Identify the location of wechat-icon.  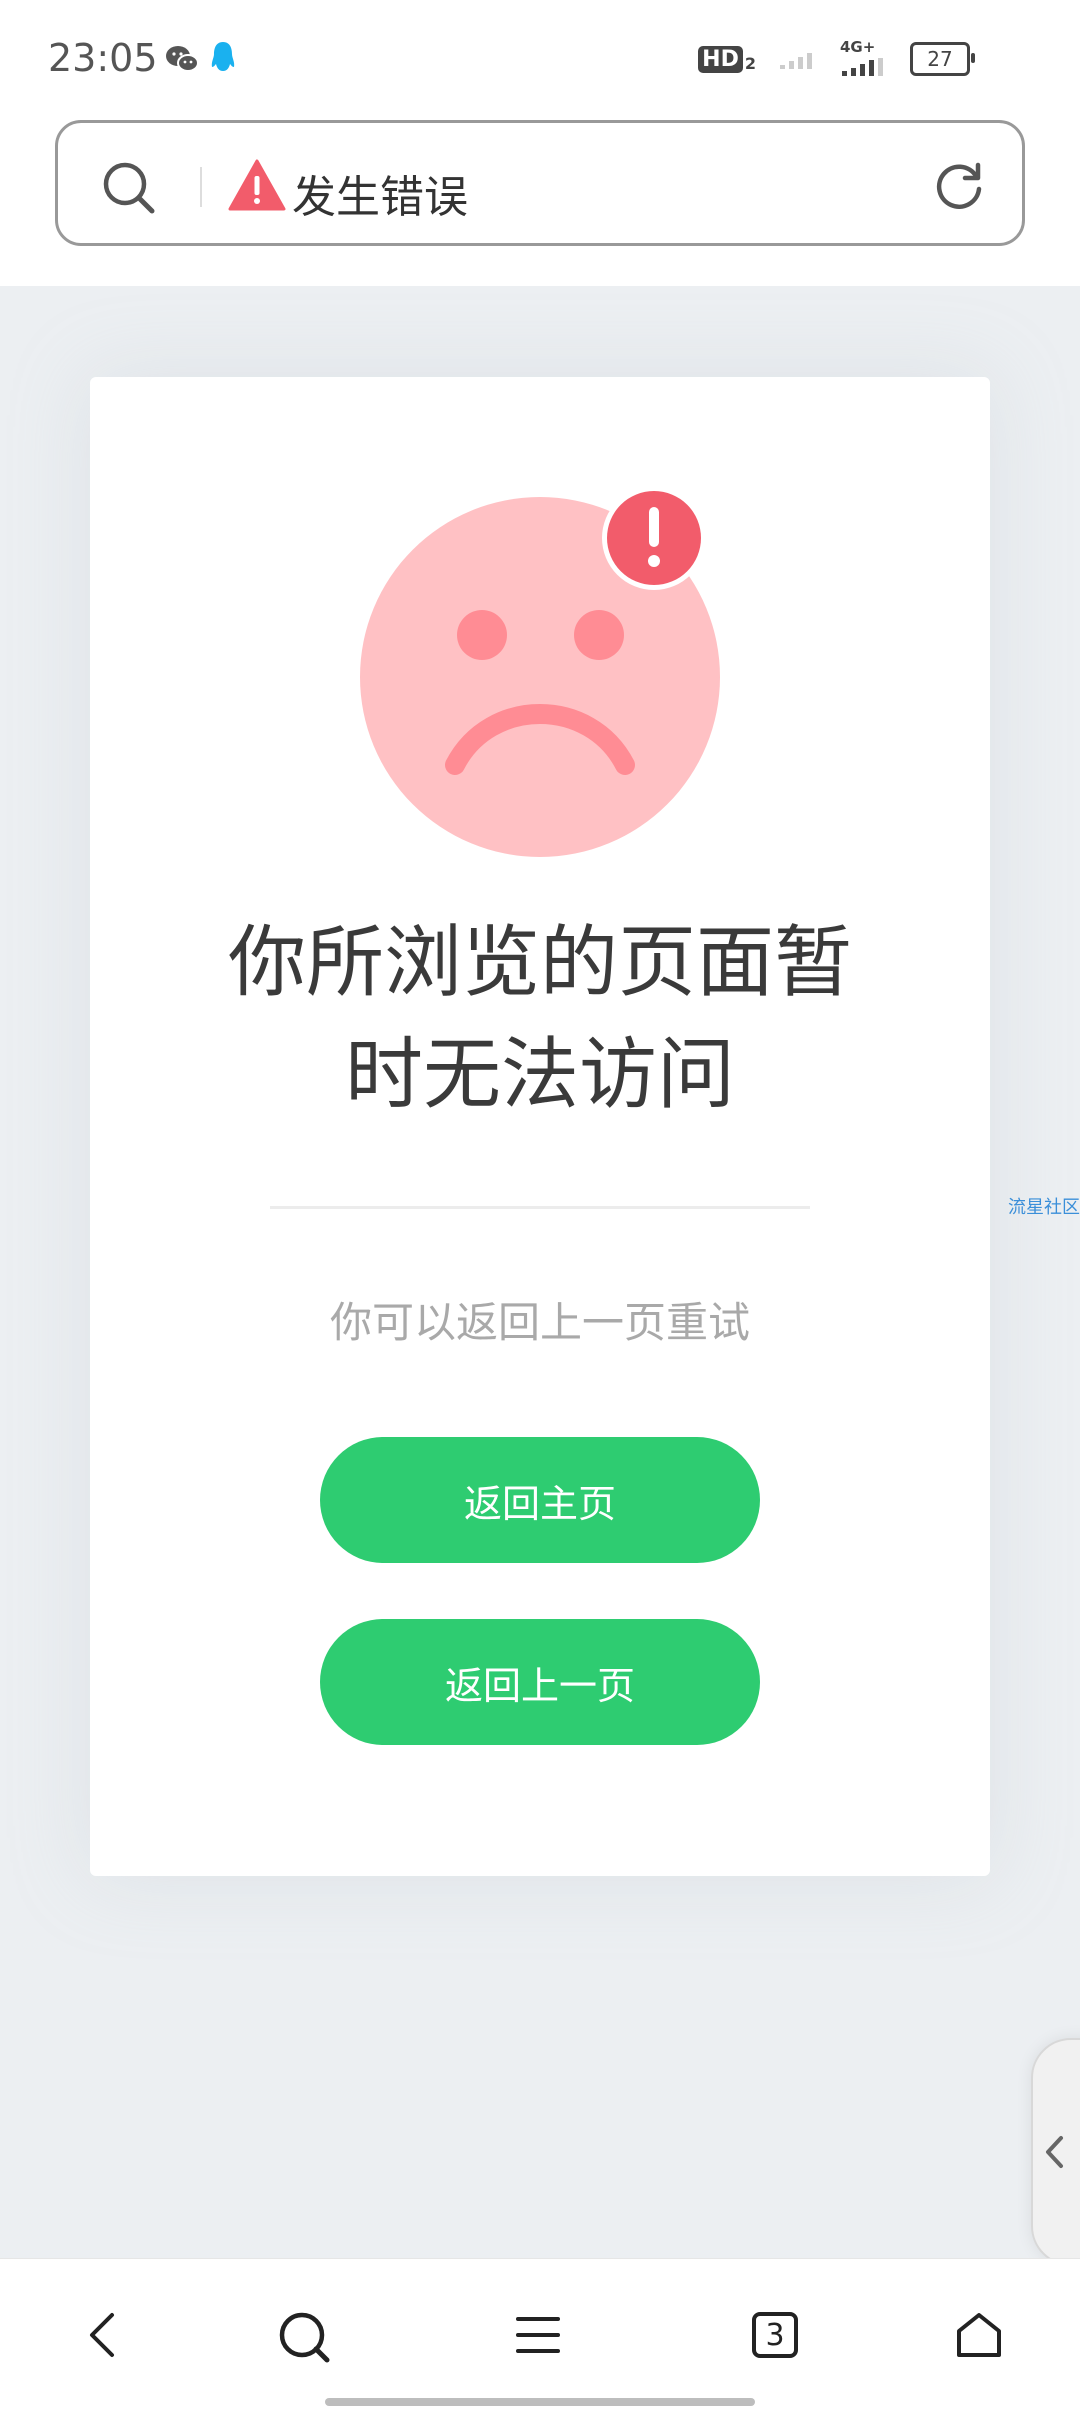
(182, 59).